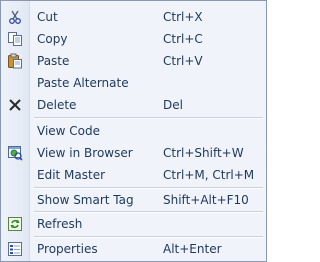  Describe the element at coordinates (183, 61) in the screenshot. I see `menu-item-shortcut: Ctrl+V` at that location.